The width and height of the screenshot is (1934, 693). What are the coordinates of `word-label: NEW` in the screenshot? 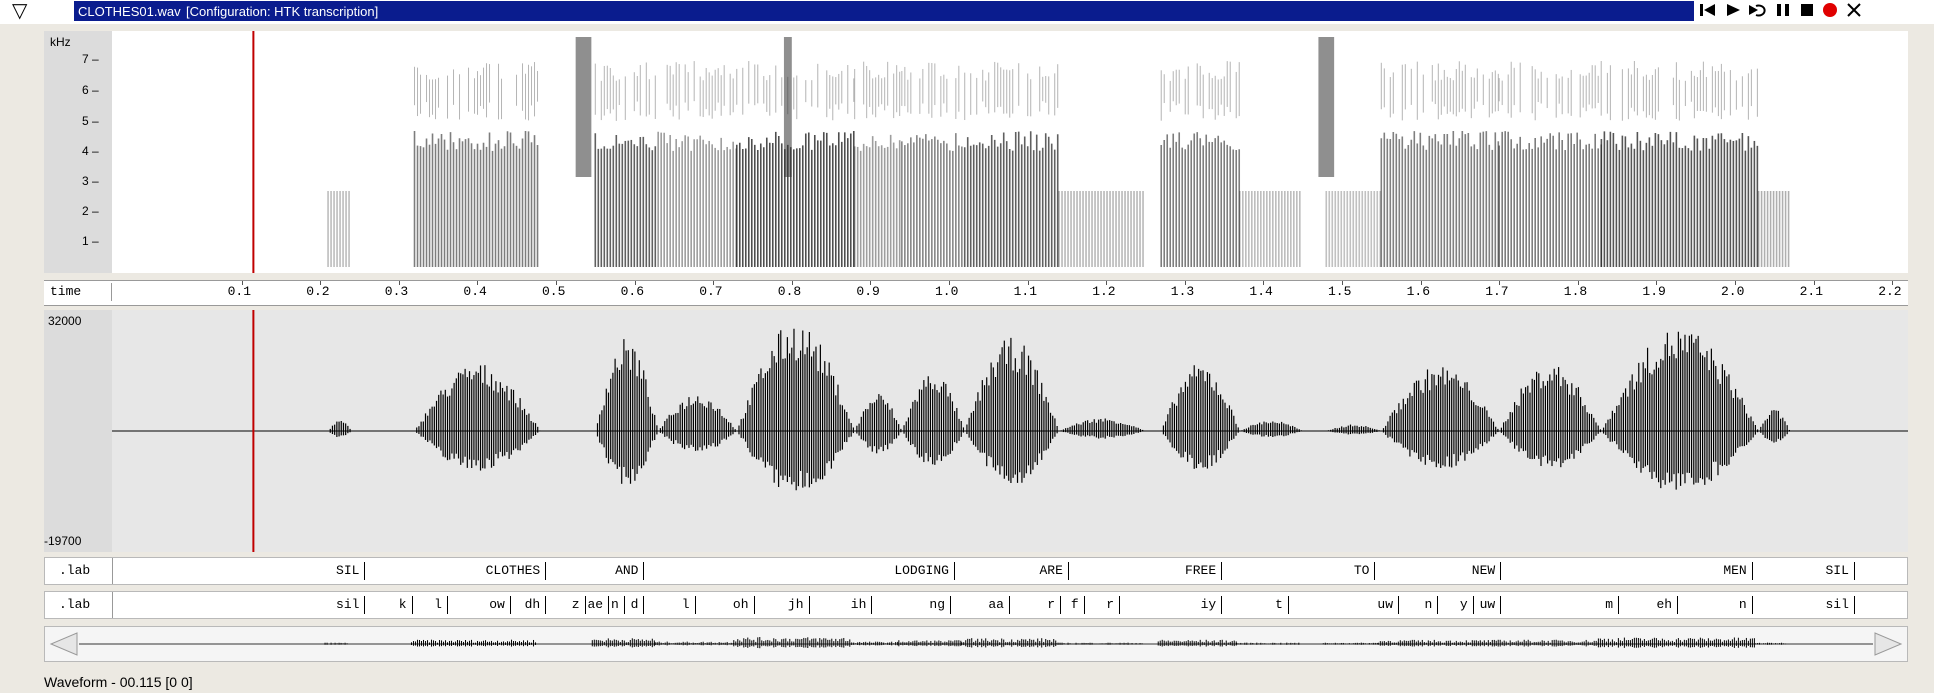 It's located at (1483, 570).